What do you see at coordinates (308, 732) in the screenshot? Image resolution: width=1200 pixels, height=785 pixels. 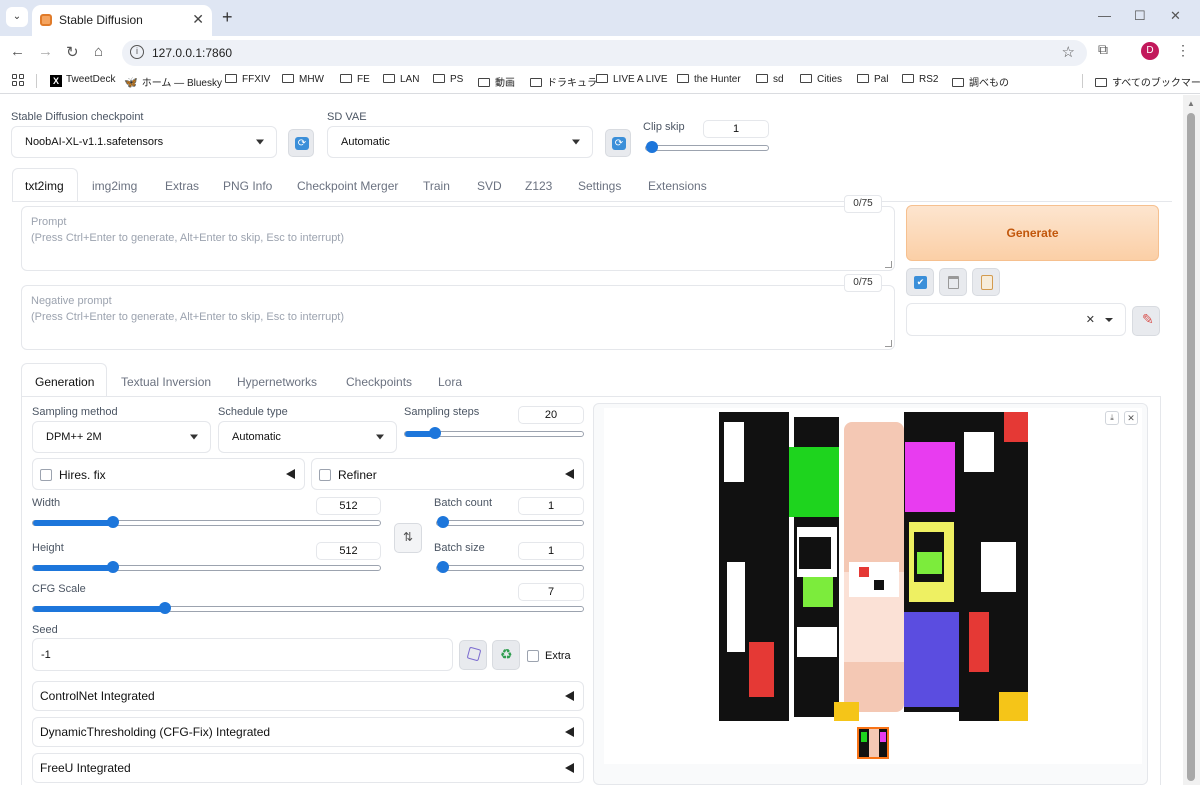 I see `dynamic-thresholding-accordion: DynamicThresholding (CFG-Fix) Integrated` at bounding box center [308, 732].